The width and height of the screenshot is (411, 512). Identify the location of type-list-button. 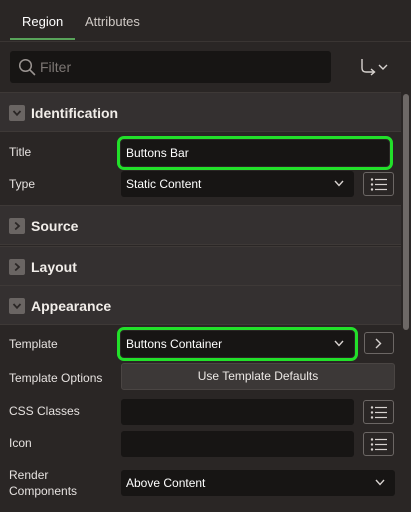
(378, 184).